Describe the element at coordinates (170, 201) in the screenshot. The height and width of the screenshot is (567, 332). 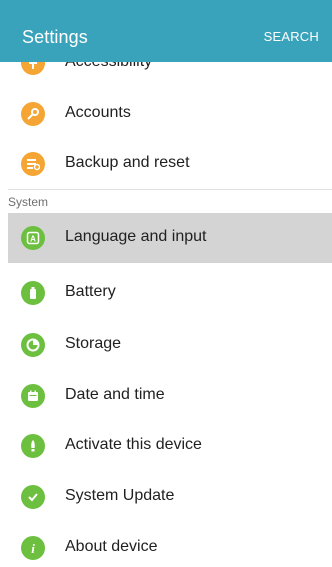
I see `section-header-system: System` at that location.